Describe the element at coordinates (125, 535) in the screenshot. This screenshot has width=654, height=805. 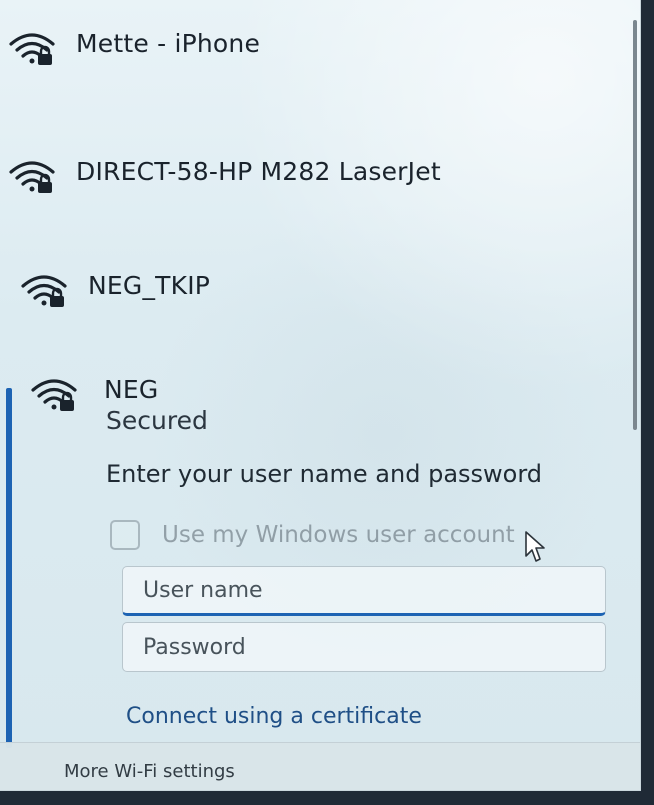
I see `use-windows-account-checkbox` at that location.